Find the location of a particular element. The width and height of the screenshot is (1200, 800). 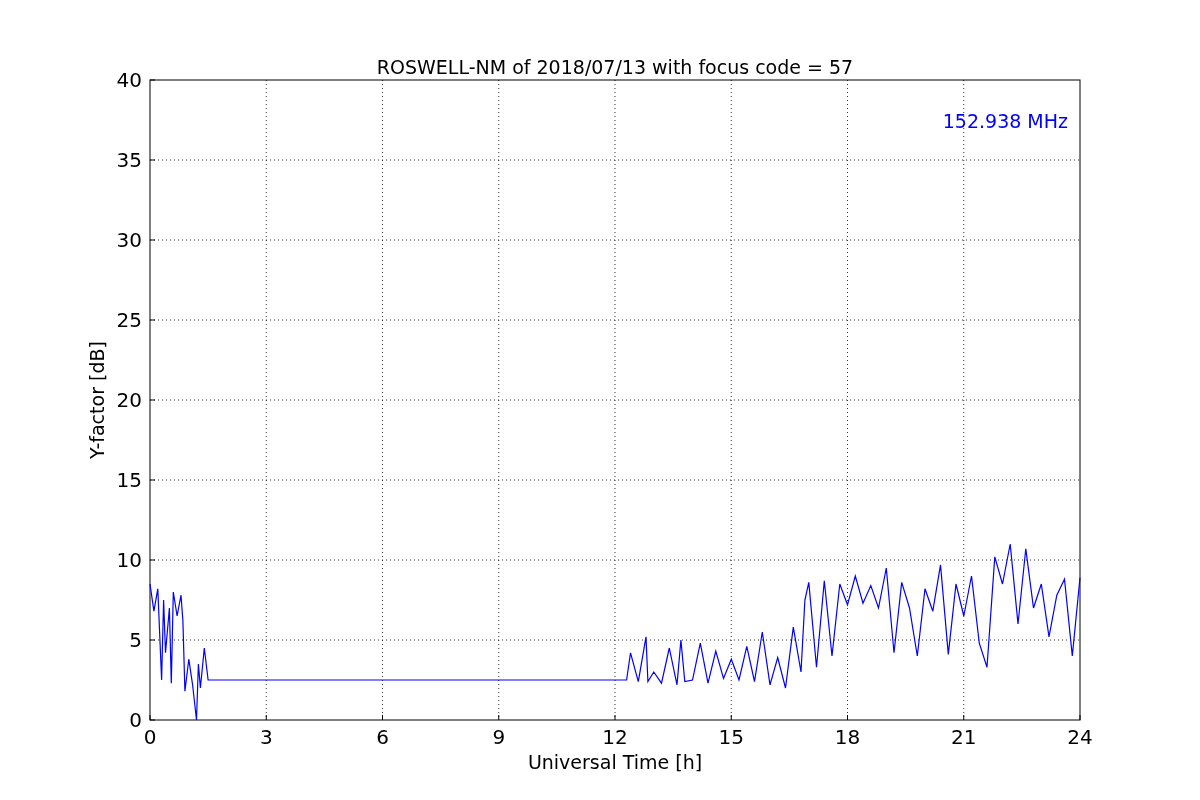

x-tick-label: 24 is located at coordinates (1080, 737).